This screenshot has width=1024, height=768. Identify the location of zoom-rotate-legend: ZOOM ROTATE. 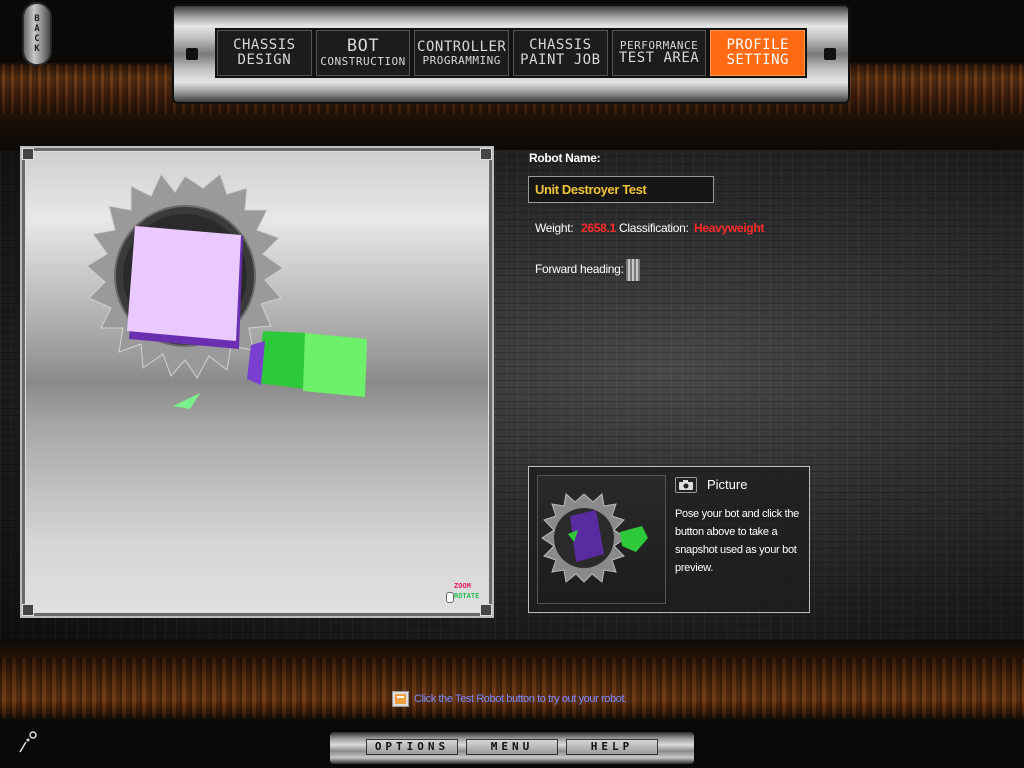
(468, 594).